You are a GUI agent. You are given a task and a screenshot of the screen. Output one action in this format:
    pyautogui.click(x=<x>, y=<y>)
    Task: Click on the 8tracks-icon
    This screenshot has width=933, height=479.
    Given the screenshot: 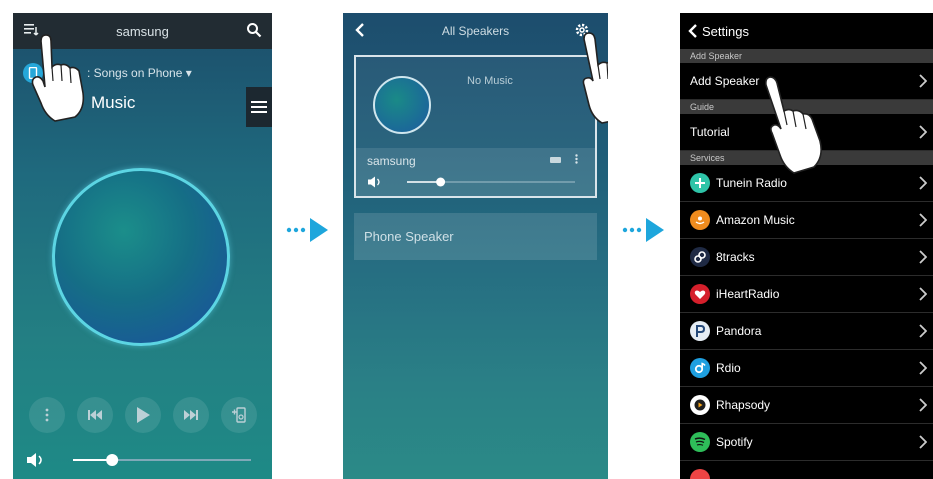 What is the action you would take?
    pyautogui.click(x=700, y=257)
    